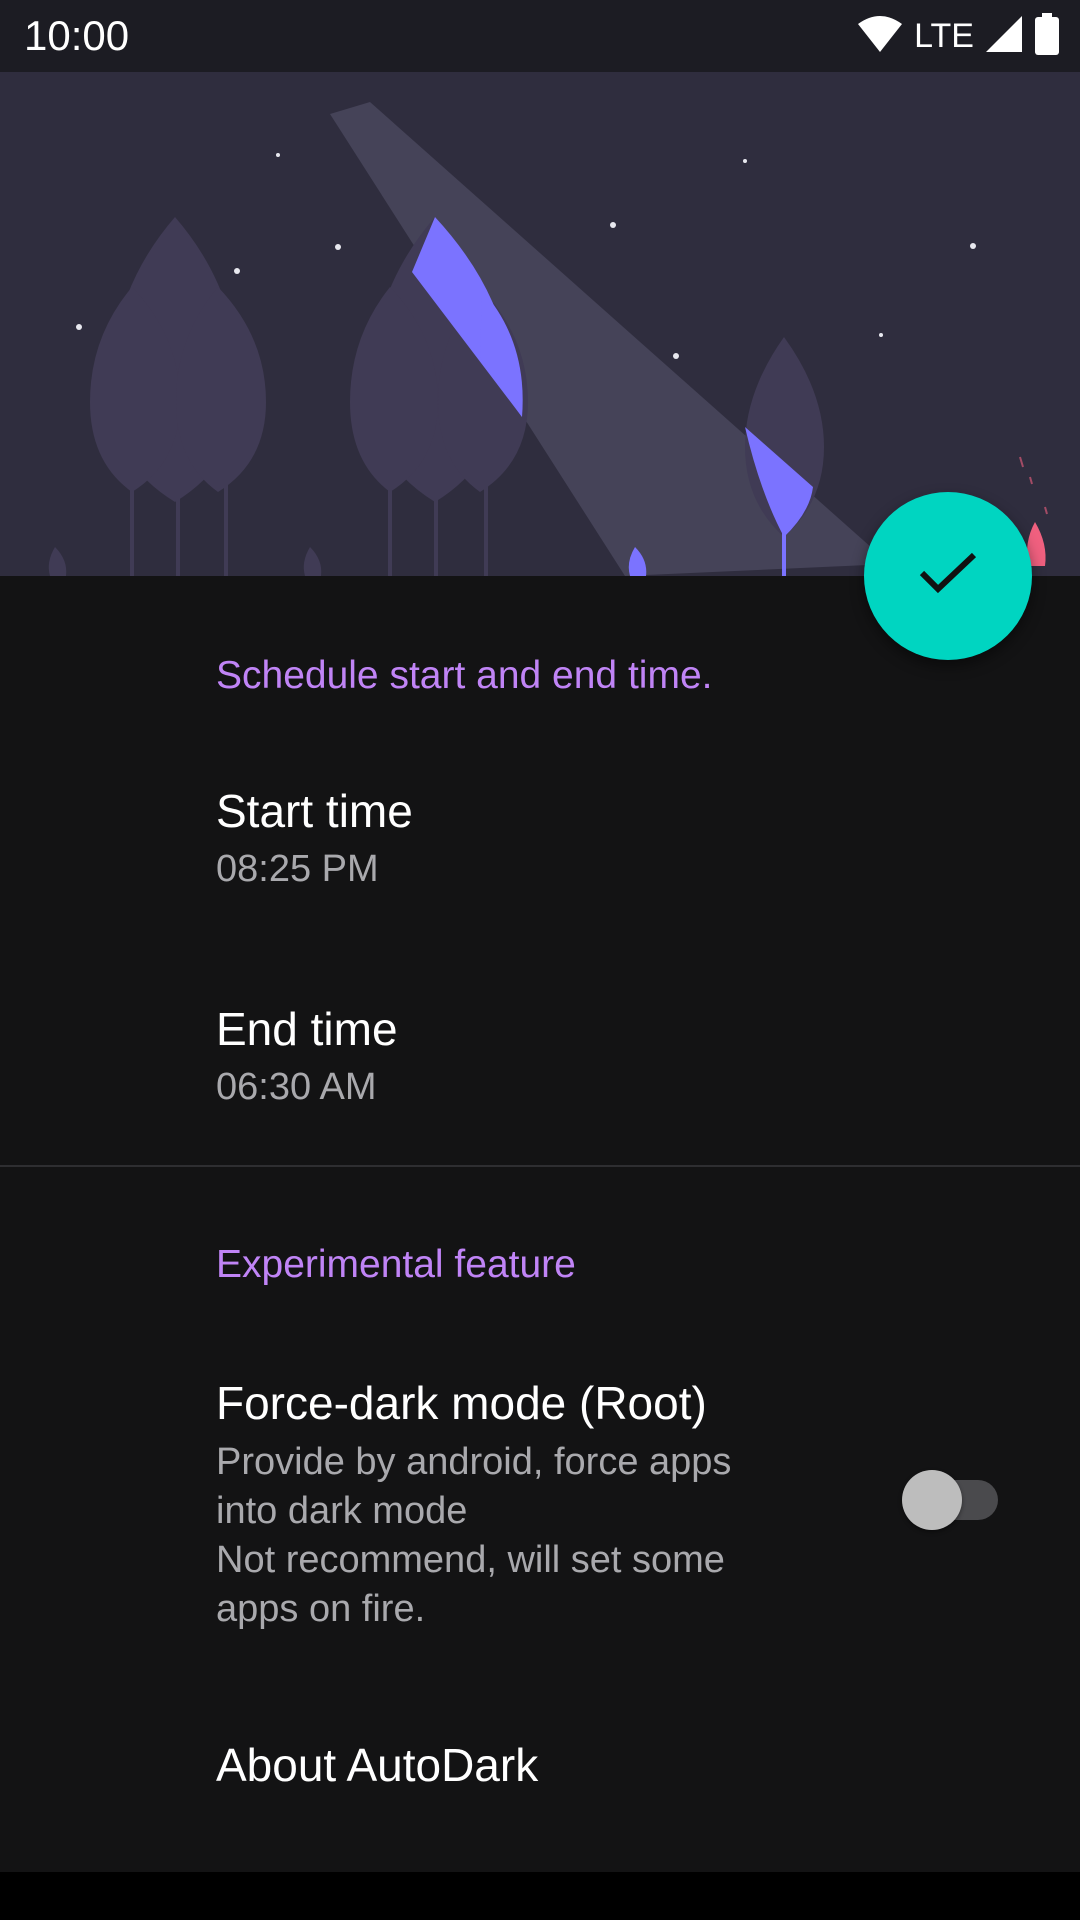  What do you see at coordinates (540, 1896) in the screenshot?
I see `navigation-bar` at bounding box center [540, 1896].